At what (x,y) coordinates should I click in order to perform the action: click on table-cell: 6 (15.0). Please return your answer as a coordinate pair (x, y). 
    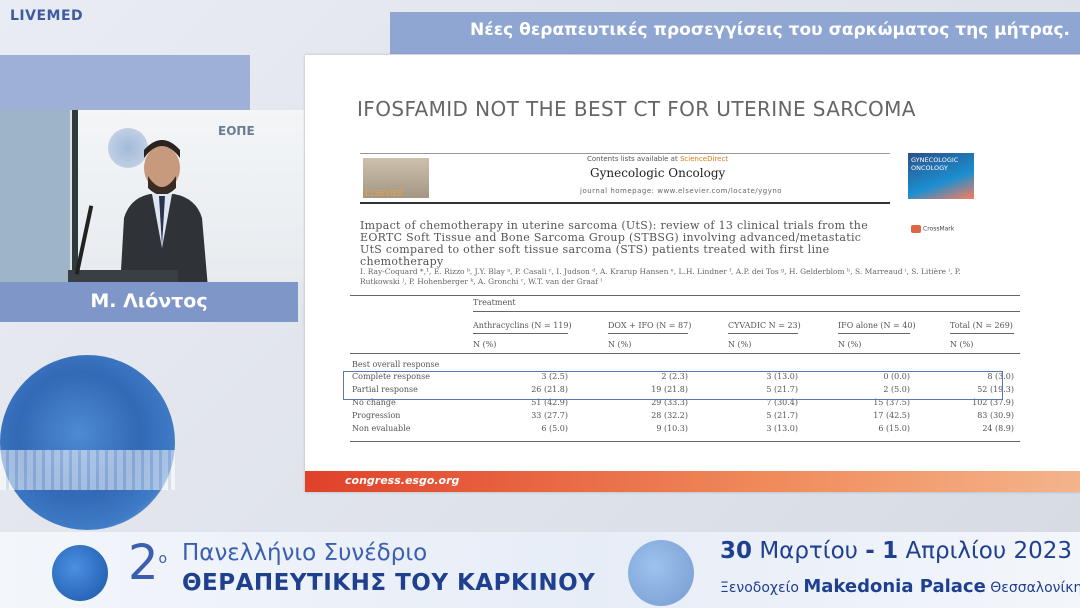
    Looking at the image, I should click on (894, 428).